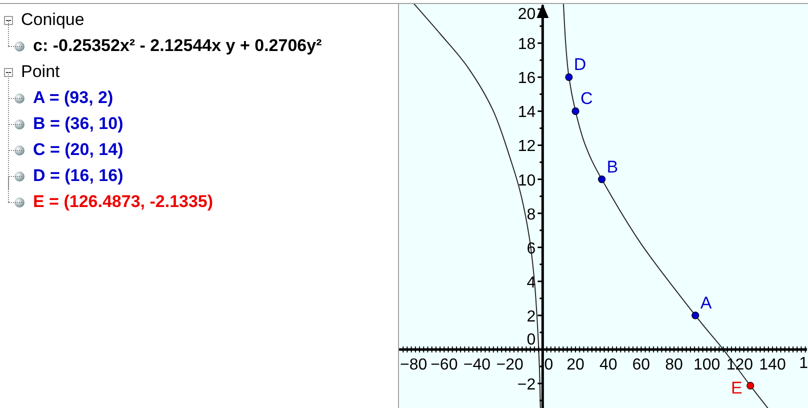 Image resolution: width=808 pixels, height=408 pixels. What do you see at coordinates (527, 45) in the screenshot?
I see `y-tick-label: 18` at bounding box center [527, 45].